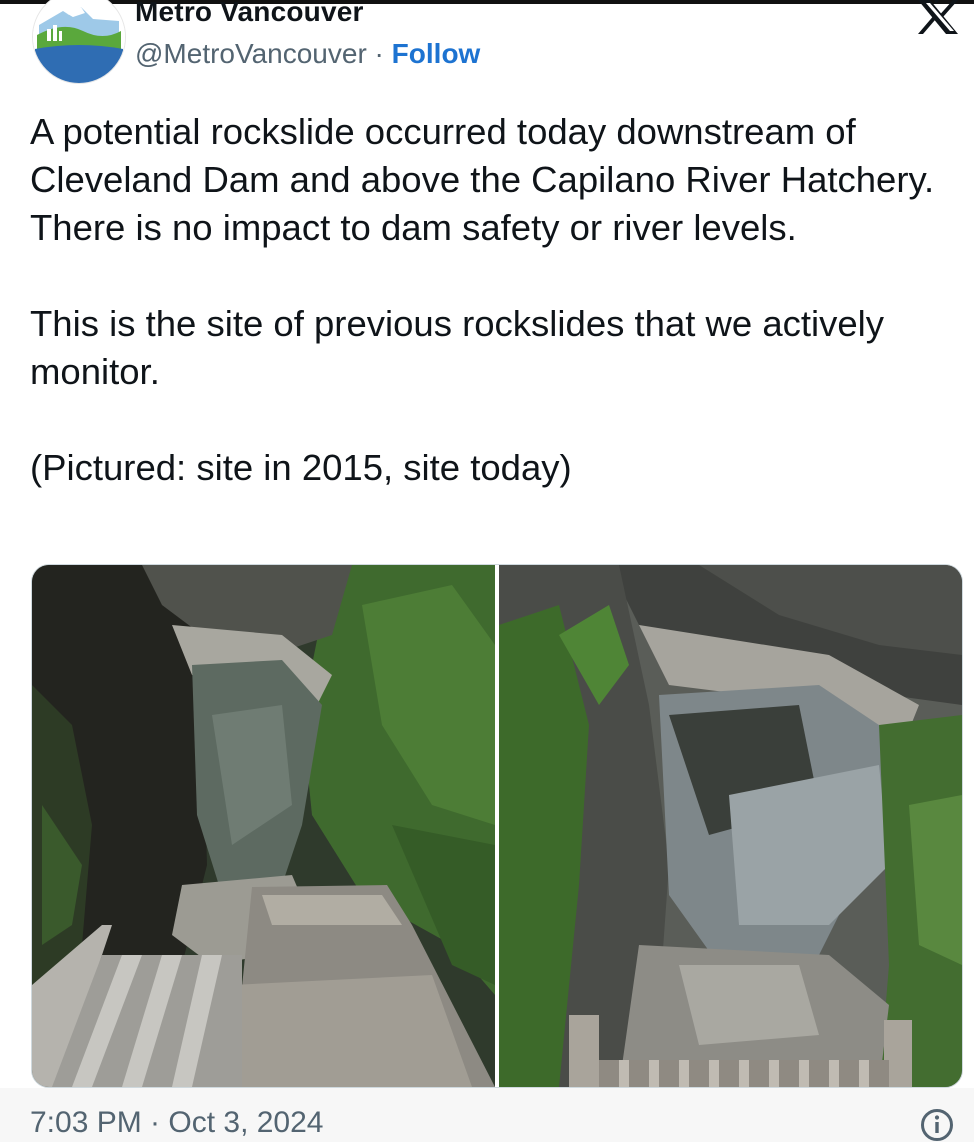 The image size is (974, 1147). I want to click on metro-vancouver-logo-icon, so click(79, 41).